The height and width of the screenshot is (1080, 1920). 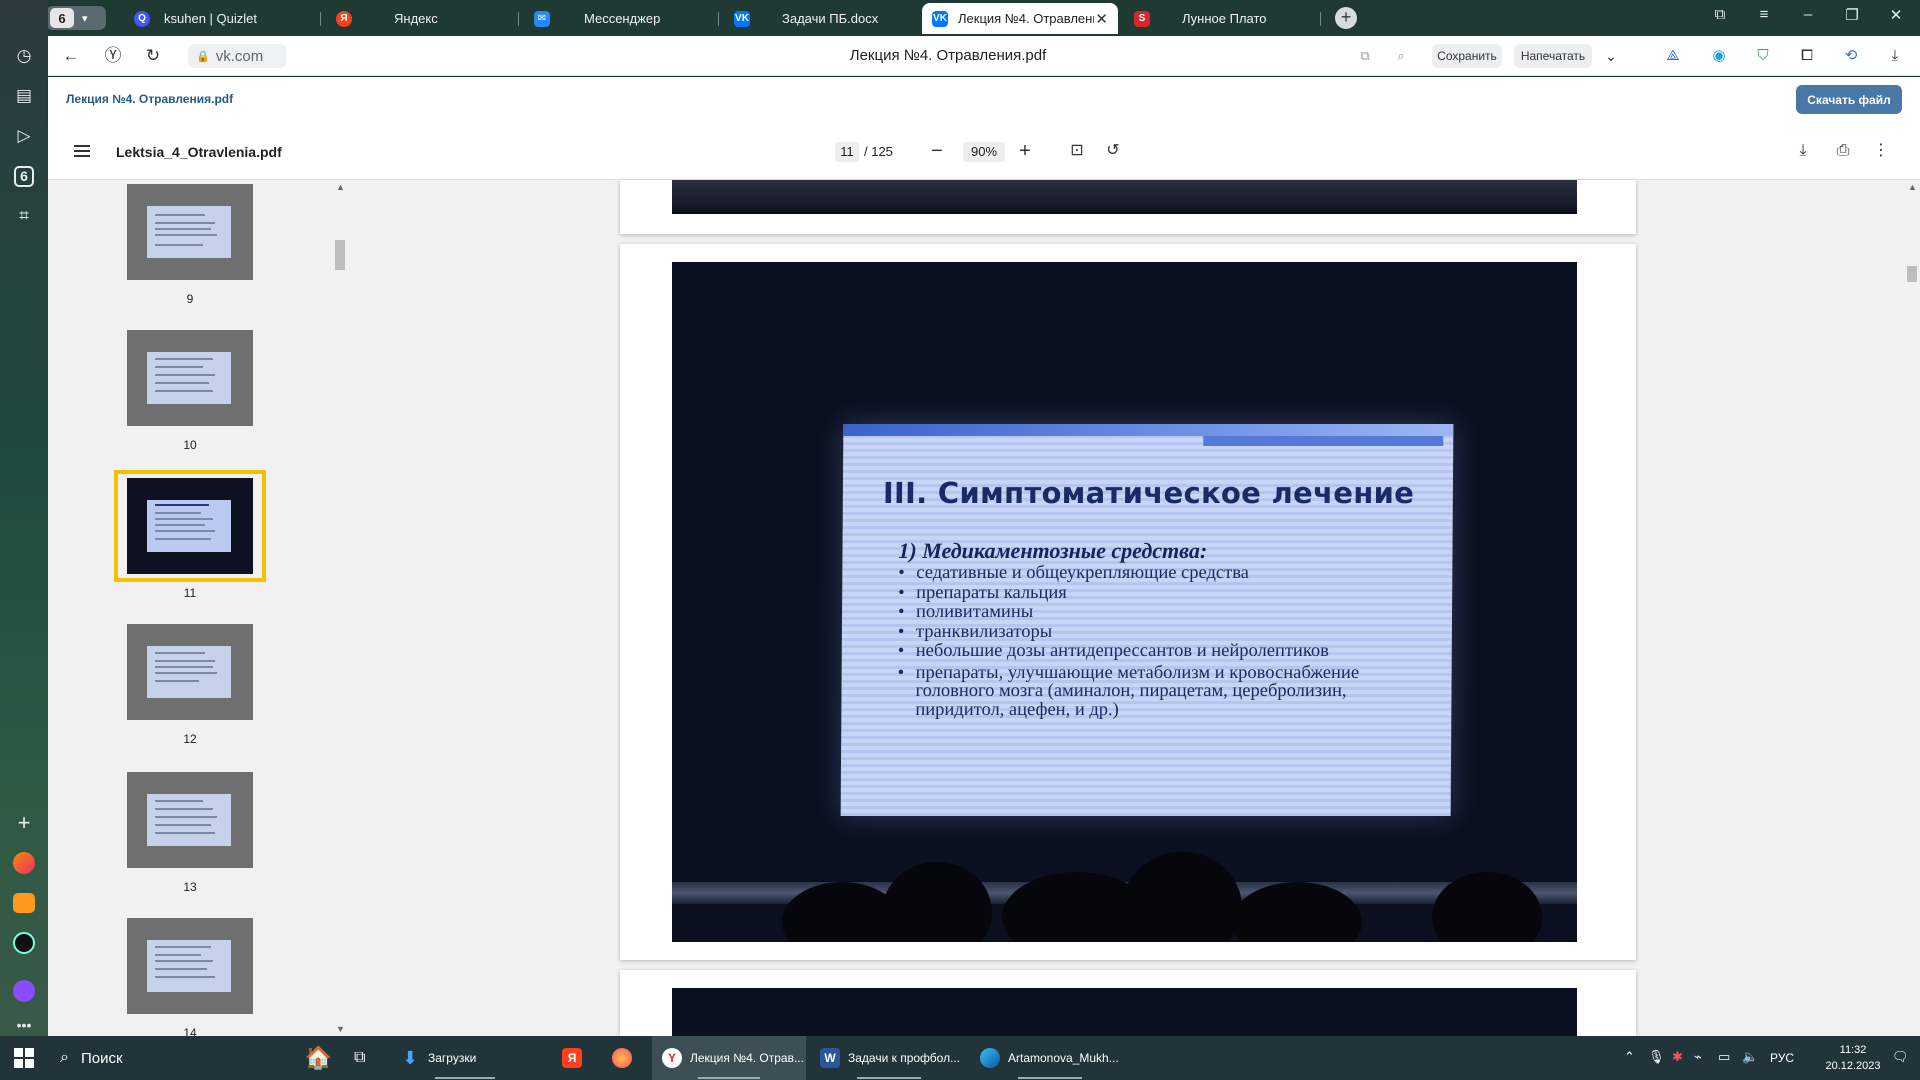 What do you see at coordinates (1851, 56) in the screenshot?
I see `extension-sync-icon: ⟲` at bounding box center [1851, 56].